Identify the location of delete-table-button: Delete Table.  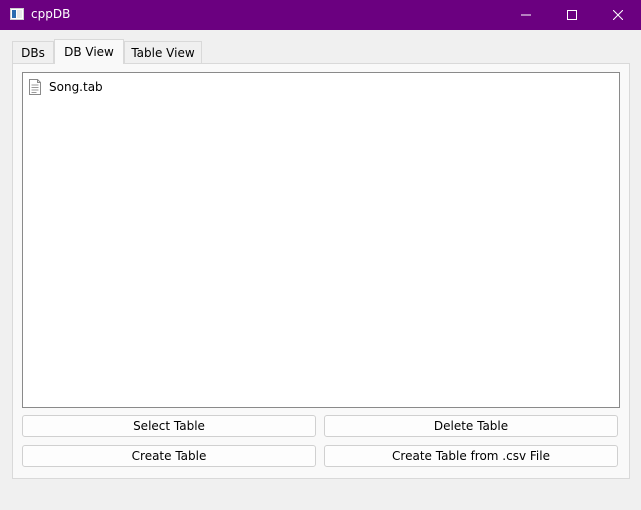
(471, 426).